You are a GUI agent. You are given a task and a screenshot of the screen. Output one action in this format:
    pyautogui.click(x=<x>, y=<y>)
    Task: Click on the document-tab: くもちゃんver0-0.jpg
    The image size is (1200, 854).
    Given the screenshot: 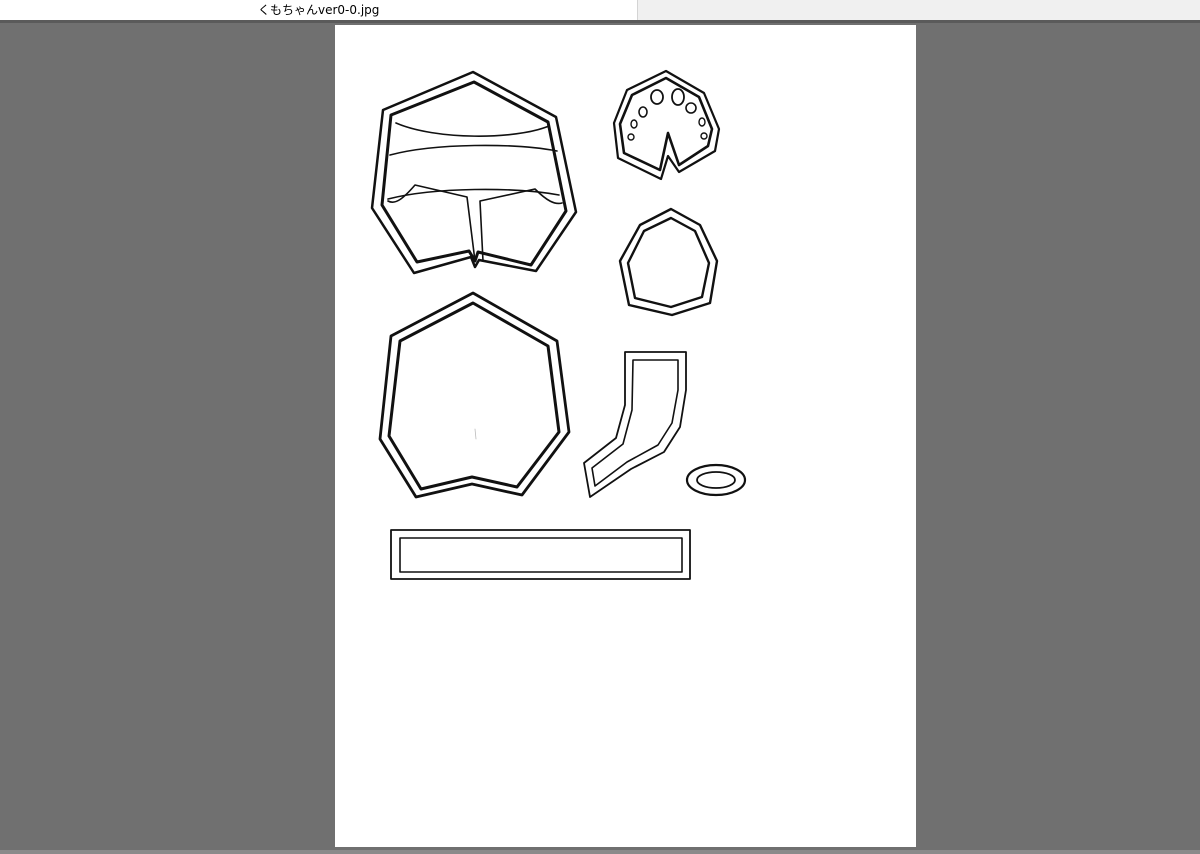 What is the action you would take?
    pyautogui.click(x=319, y=10)
    